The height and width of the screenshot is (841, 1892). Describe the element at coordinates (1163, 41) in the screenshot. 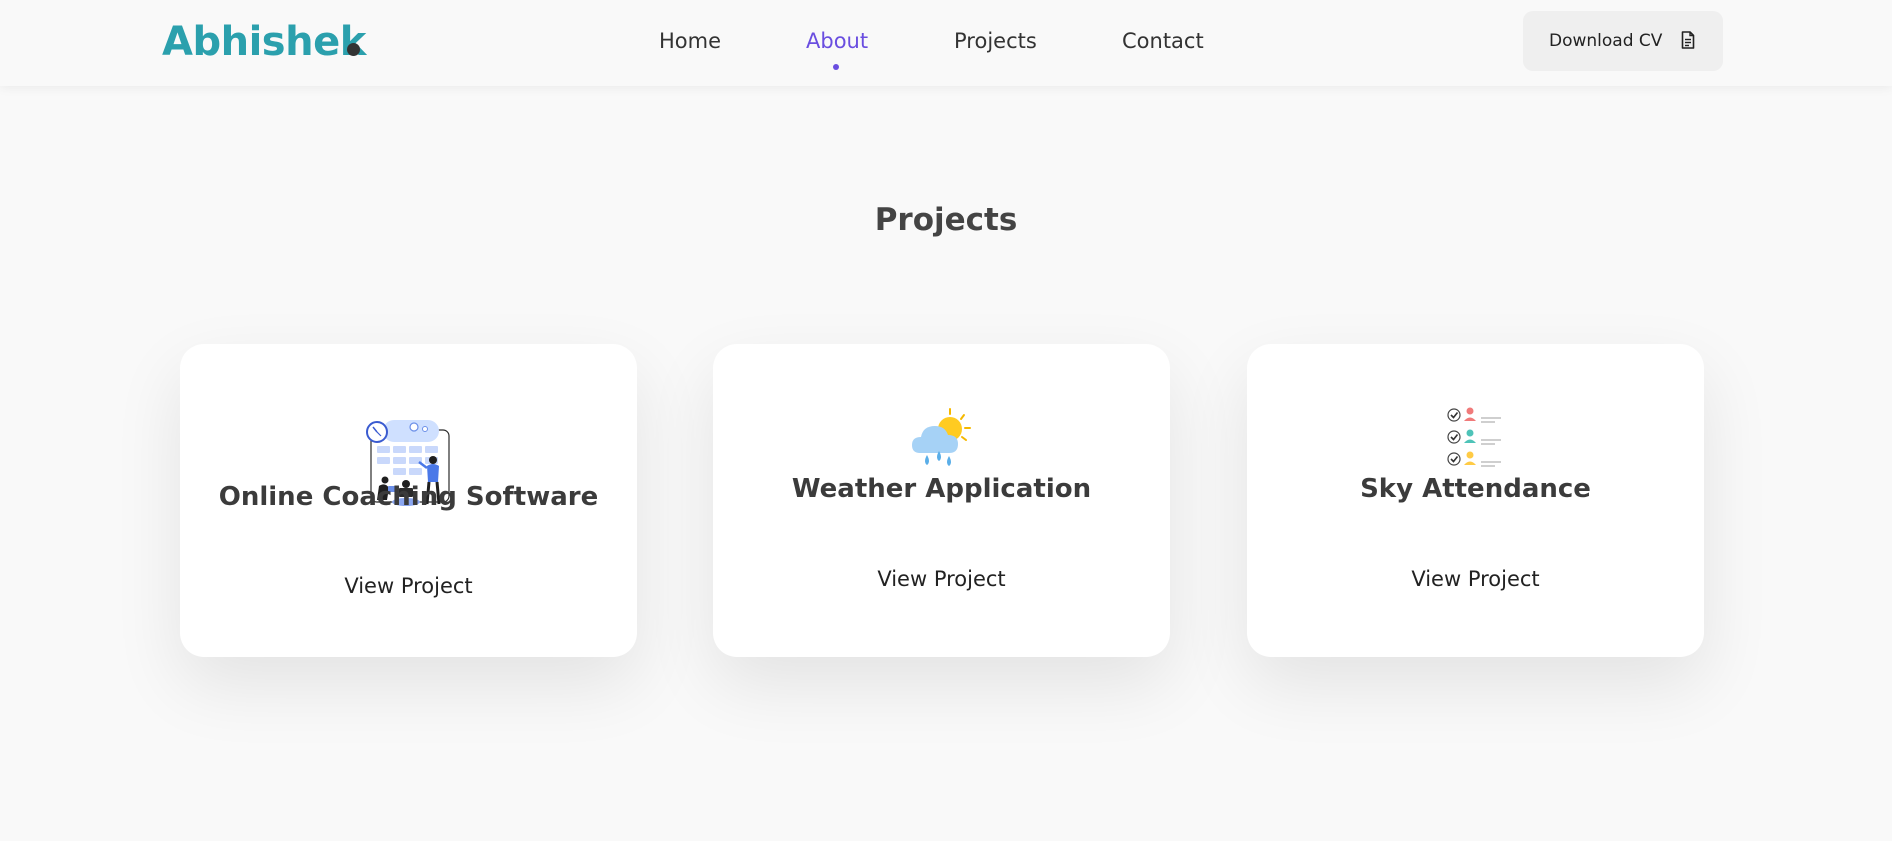

I see `nav-contact: Contact` at that location.